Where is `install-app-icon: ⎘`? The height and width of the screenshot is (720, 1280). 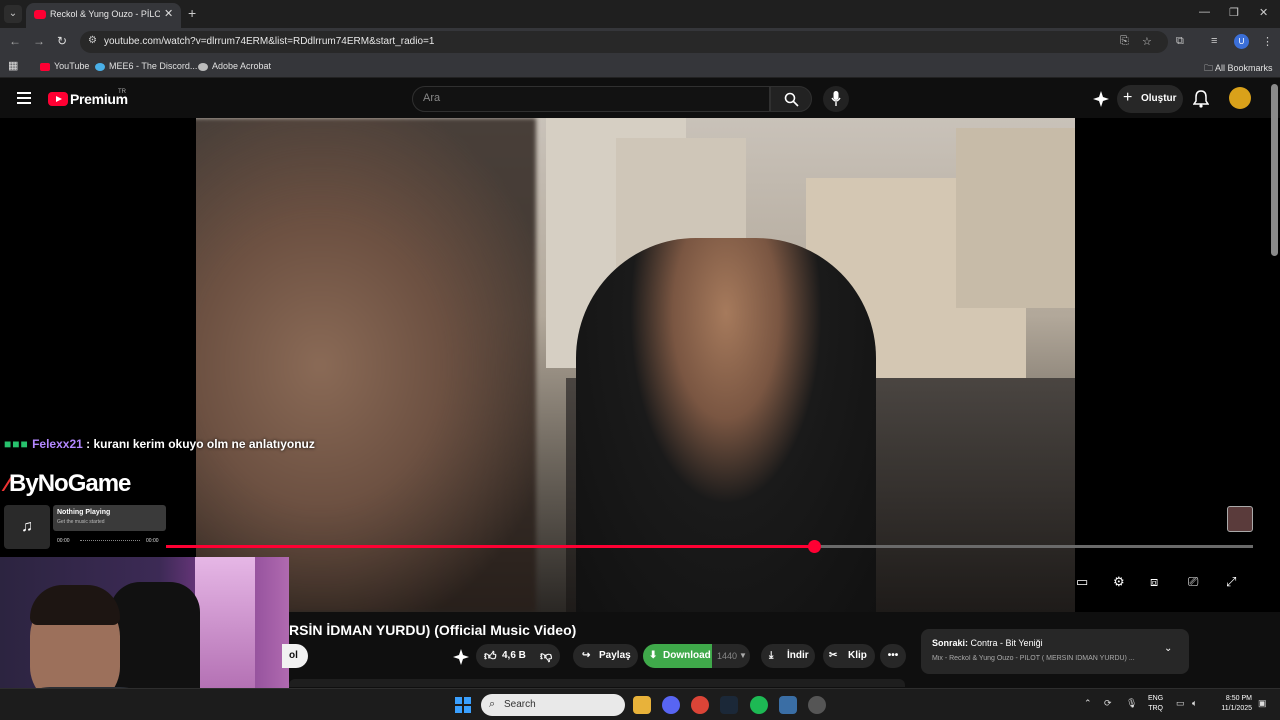 install-app-icon: ⎘ is located at coordinates (1124, 41).